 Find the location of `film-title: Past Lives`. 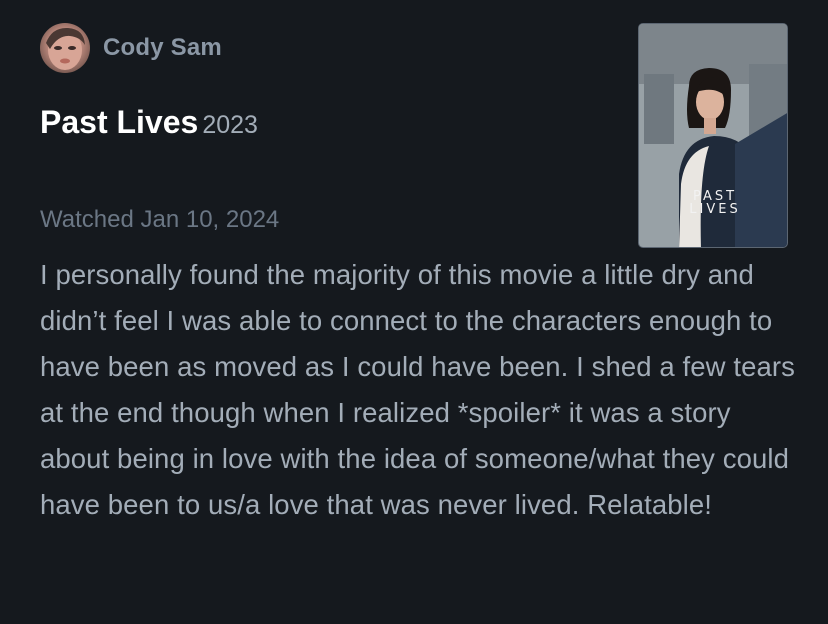

film-title: Past Lives is located at coordinates (119, 122).